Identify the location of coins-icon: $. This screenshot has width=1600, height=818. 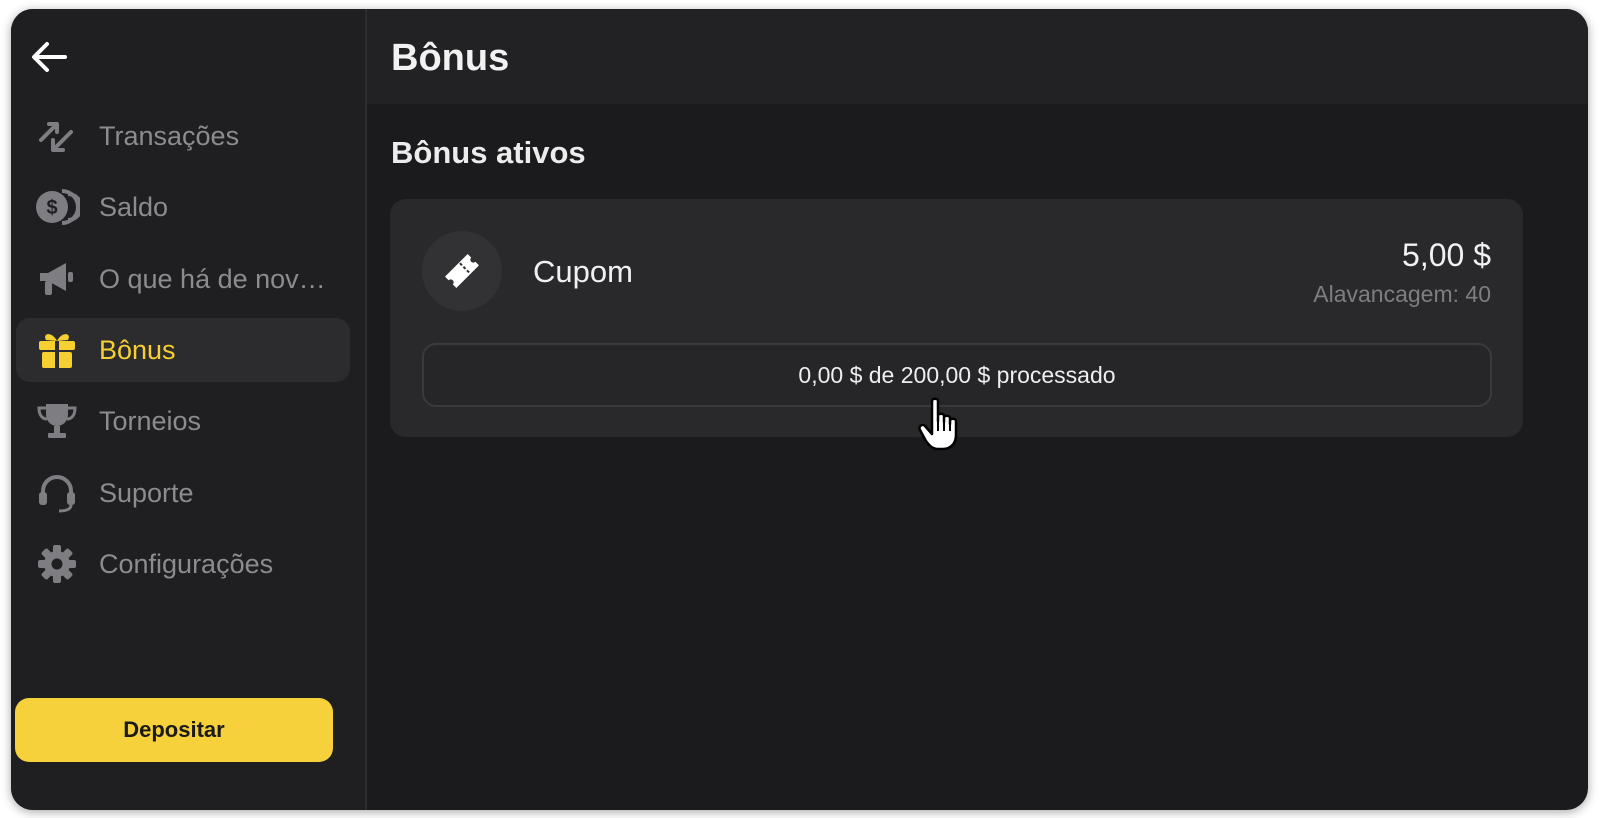
(57, 207).